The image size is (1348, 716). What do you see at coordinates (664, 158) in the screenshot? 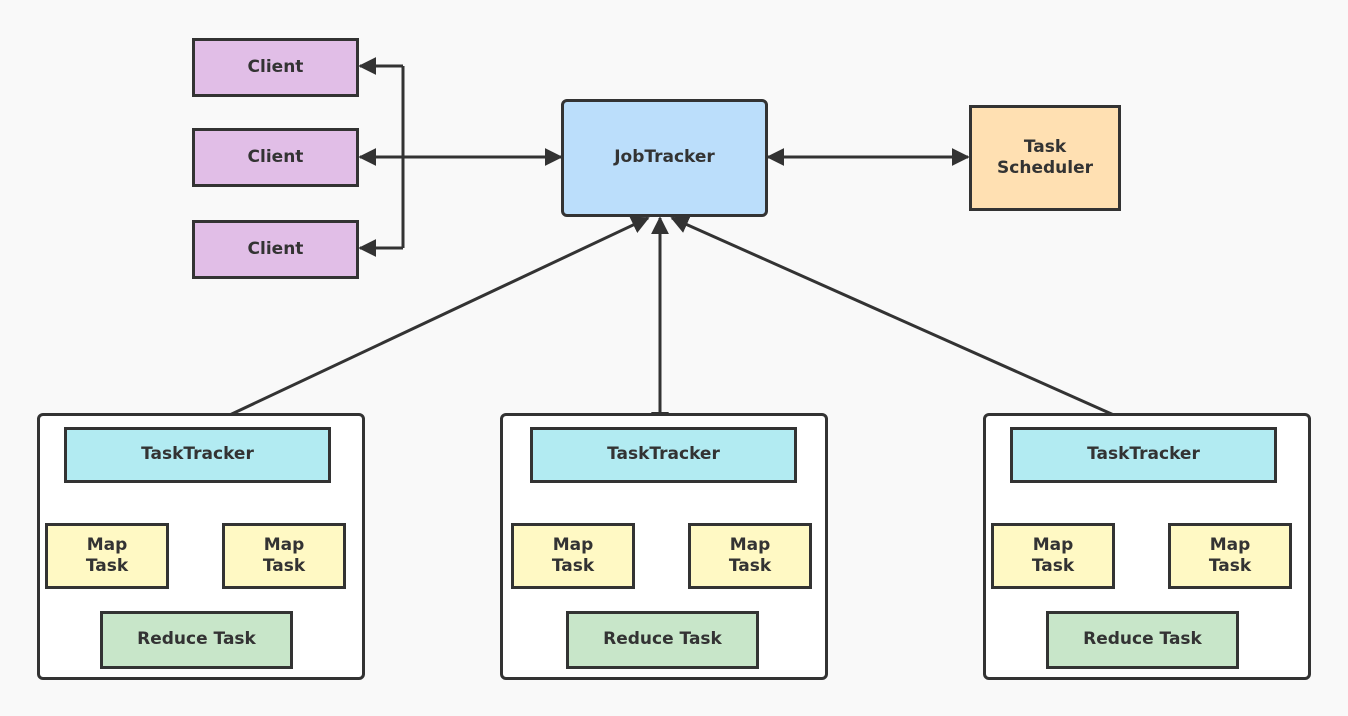
I see `jobtracker-box: JobTracker` at bounding box center [664, 158].